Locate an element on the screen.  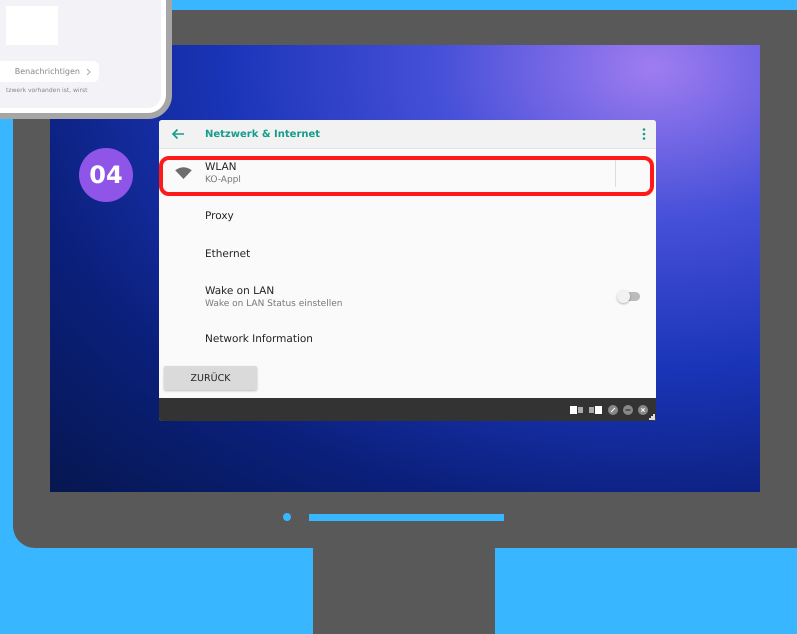
back-arrow-icon is located at coordinates (178, 134).